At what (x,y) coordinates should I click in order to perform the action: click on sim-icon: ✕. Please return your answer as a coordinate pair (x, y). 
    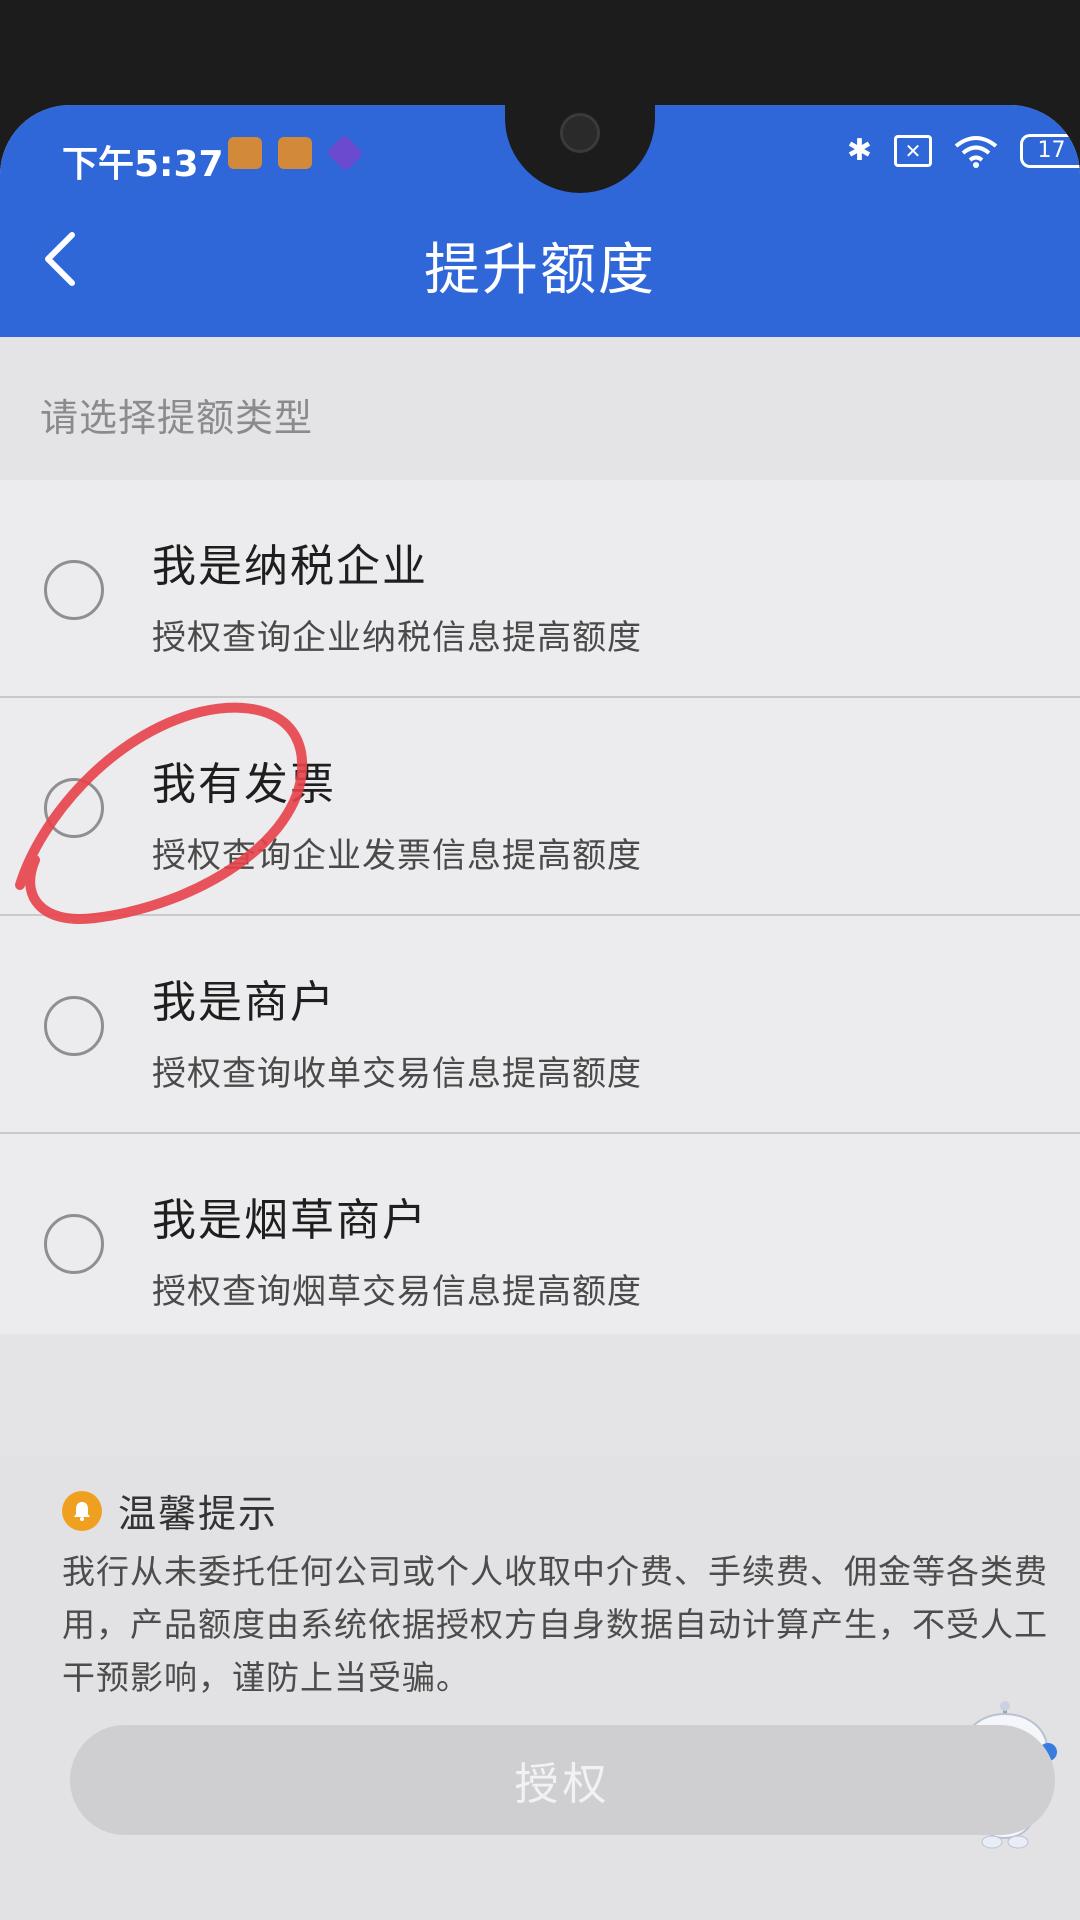
    Looking at the image, I should click on (913, 150).